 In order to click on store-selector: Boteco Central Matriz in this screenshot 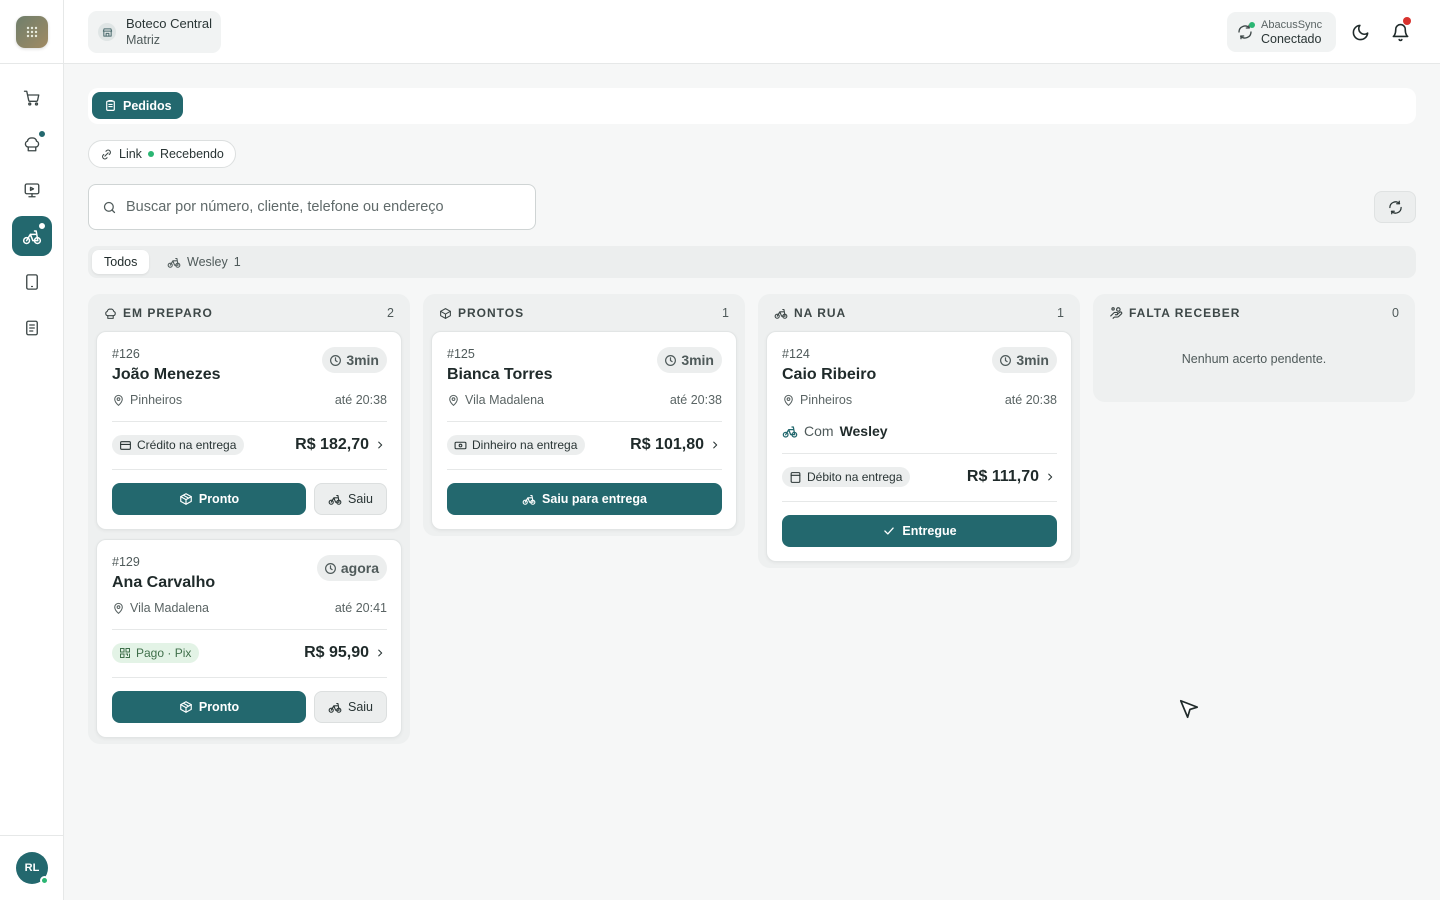, I will do `click(154, 32)`.